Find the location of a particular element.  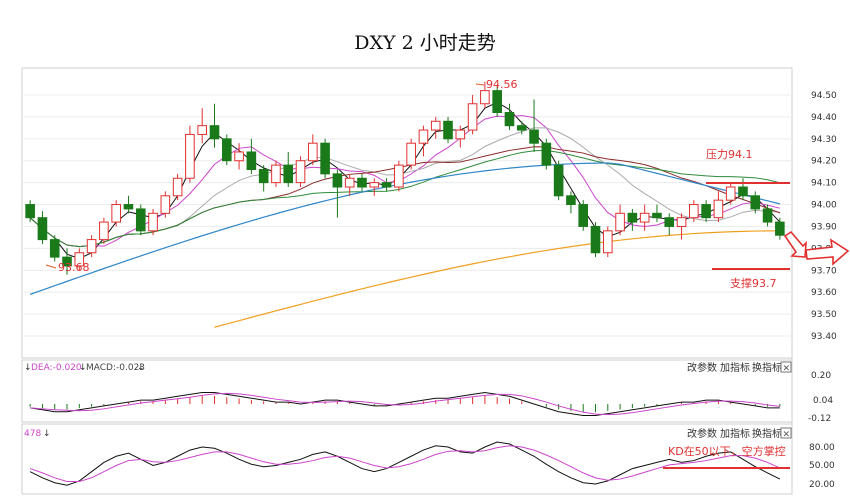

kd-dropdown-icon: ↓ is located at coordinates (47, 434).